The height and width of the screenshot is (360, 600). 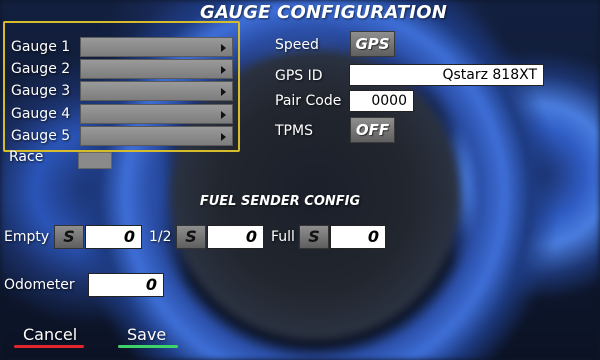 What do you see at coordinates (39, 285) in the screenshot?
I see `odometer-label: Odometer` at bounding box center [39, 285].